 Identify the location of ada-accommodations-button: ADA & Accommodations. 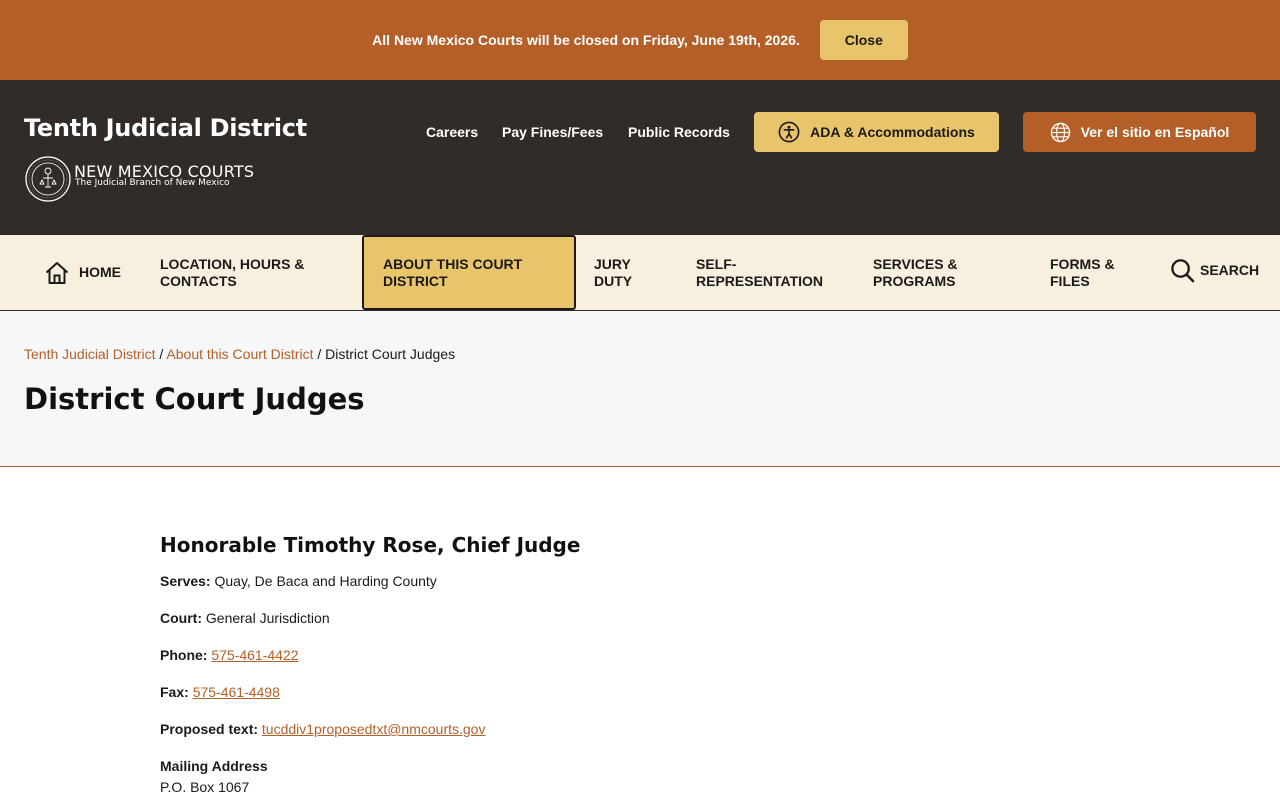
(876, 132).